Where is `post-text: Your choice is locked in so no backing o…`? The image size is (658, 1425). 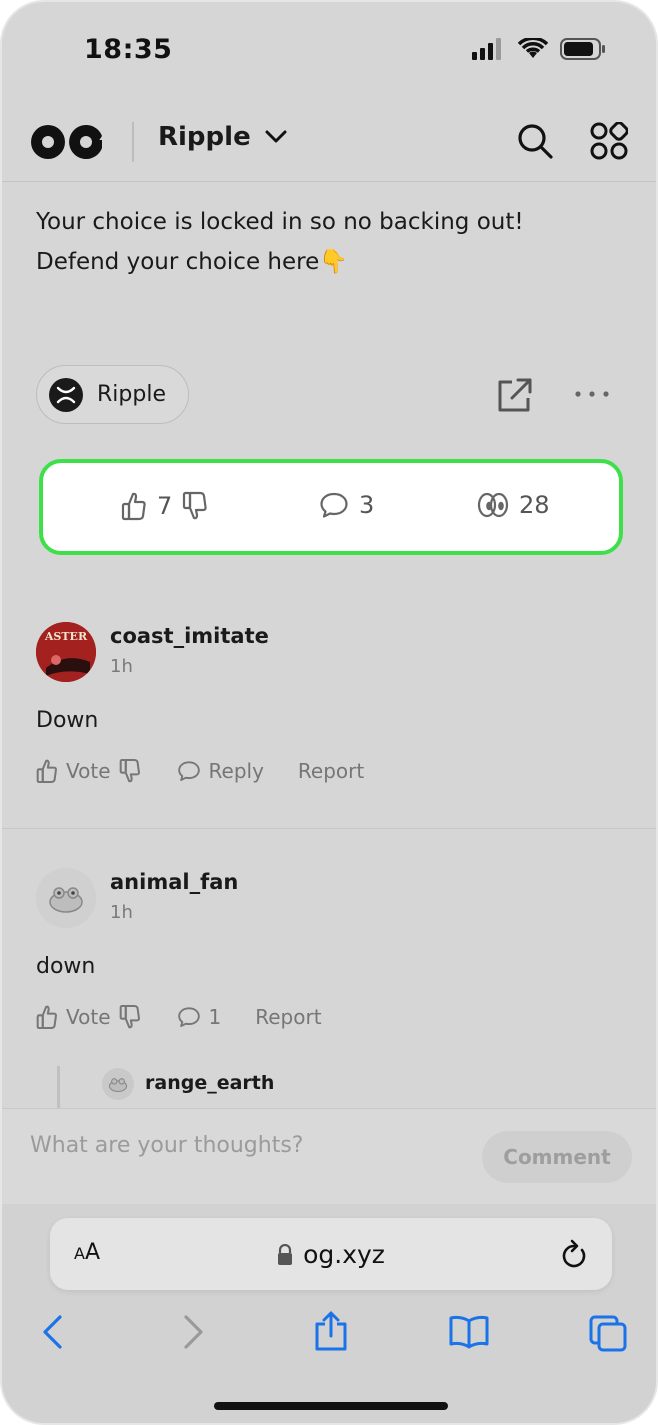 post-text: Your choice is locked in so no backing o… is located at coordinates (331, 242).